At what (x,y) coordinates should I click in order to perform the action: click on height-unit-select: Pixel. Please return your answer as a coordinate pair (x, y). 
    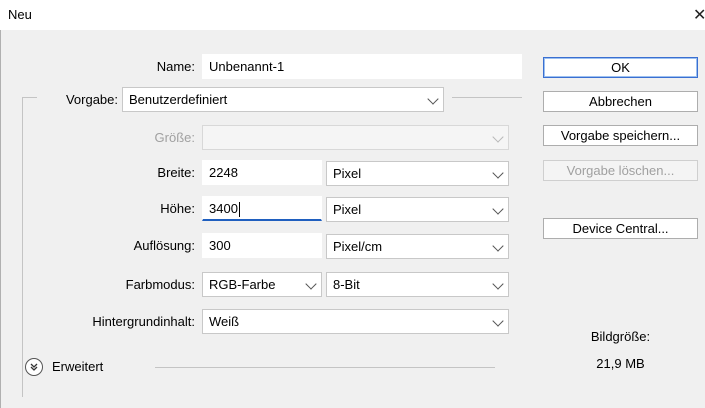
    Looking at the image, I should click on (417, 209).